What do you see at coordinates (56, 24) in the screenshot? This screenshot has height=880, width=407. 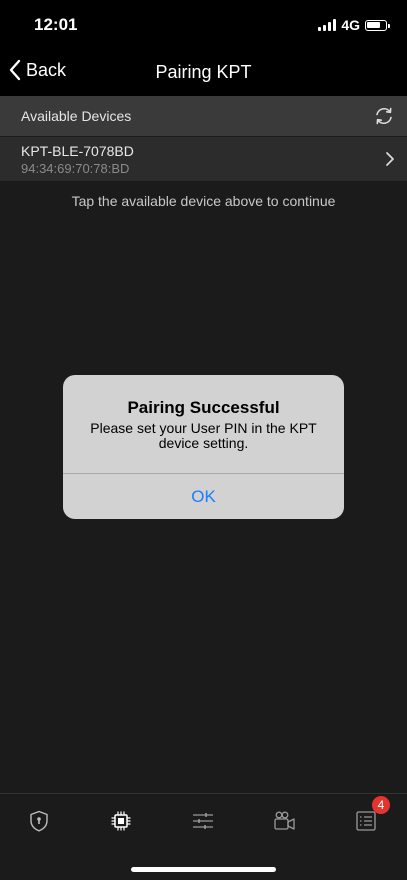 I see `status-time: 12:01` at bounding box center [56, 24].